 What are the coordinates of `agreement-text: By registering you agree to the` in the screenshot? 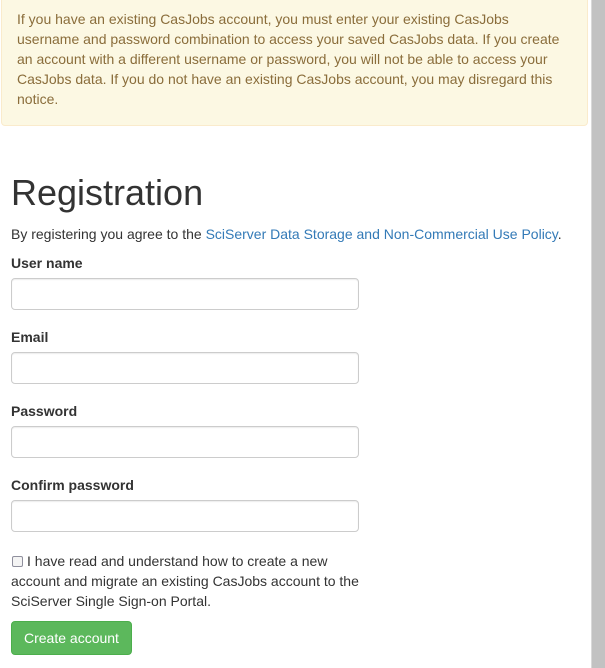 It's located at (108, 234).